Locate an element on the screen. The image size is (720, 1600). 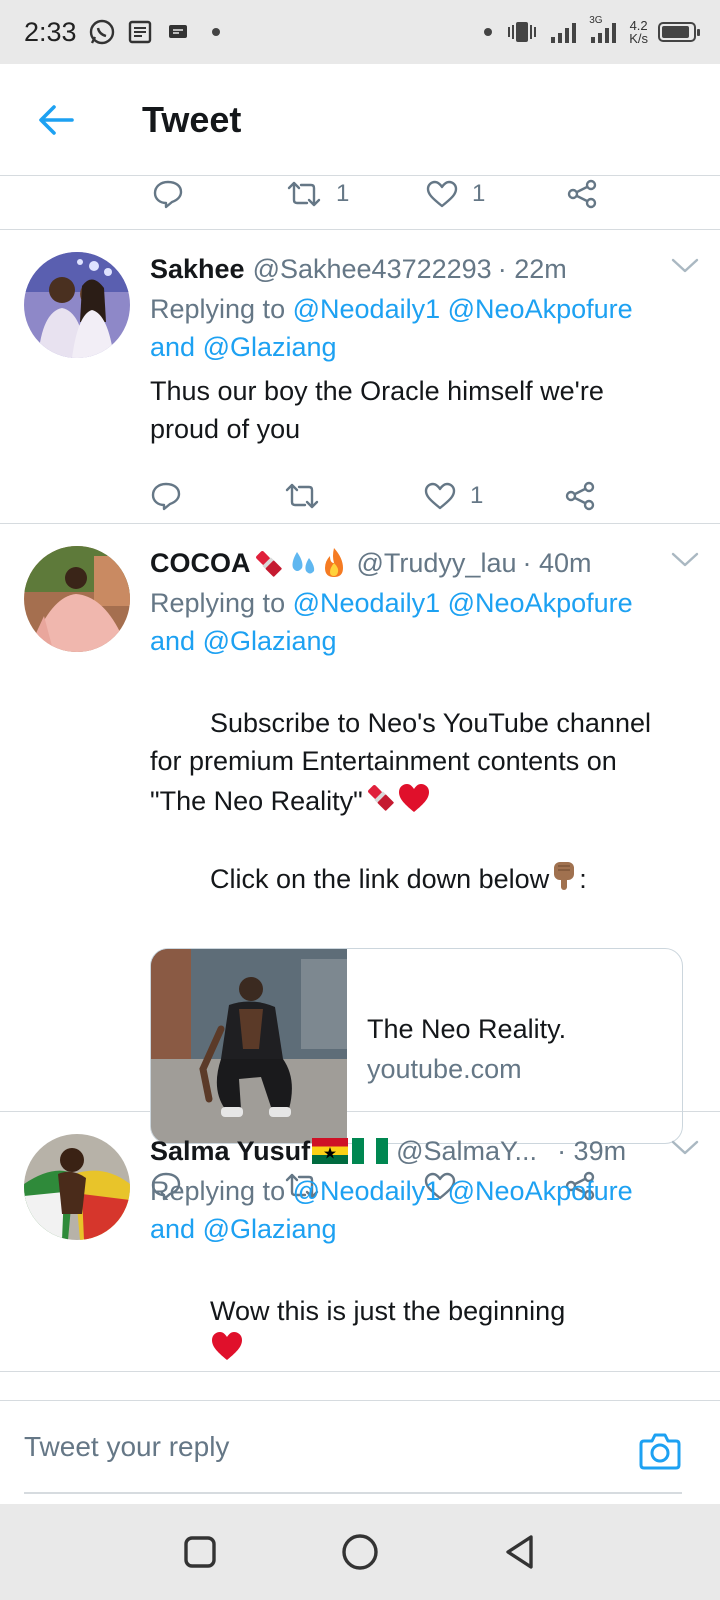
back-arrow-icon is located at coordinates (56, 119).